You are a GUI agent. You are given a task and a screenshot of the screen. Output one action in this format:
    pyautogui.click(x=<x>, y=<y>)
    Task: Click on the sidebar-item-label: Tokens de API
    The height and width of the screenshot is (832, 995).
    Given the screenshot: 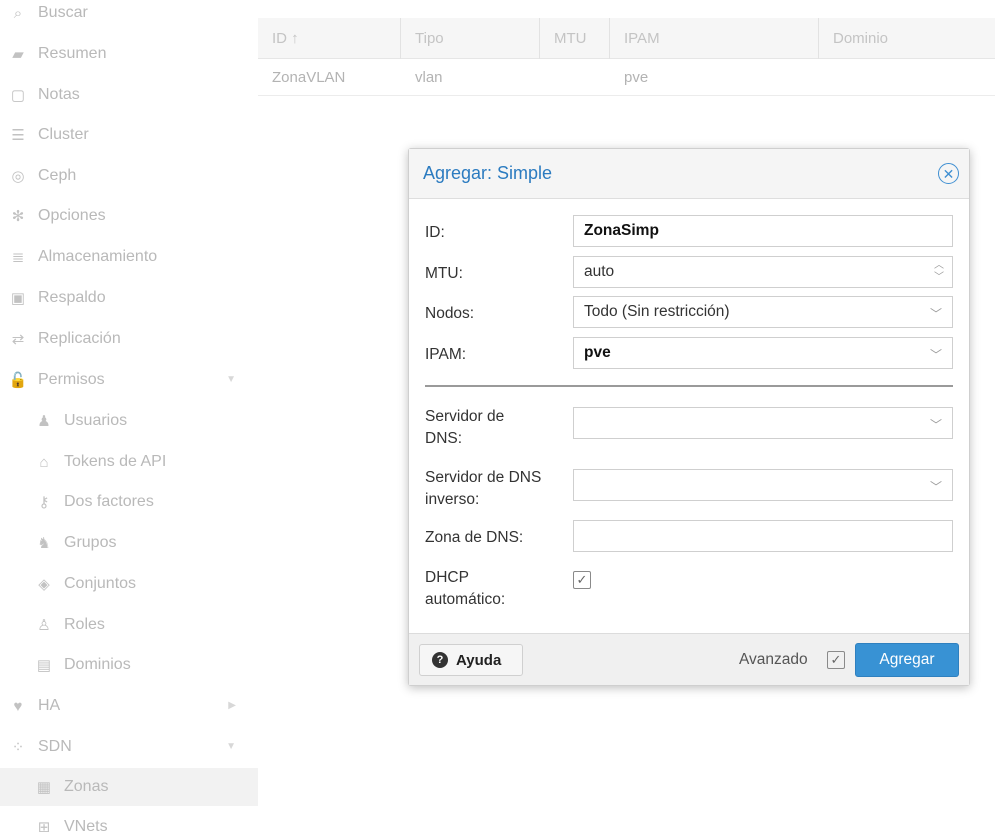 What is the action you would take?
    pyautogui.click(x=115, y=461)
    